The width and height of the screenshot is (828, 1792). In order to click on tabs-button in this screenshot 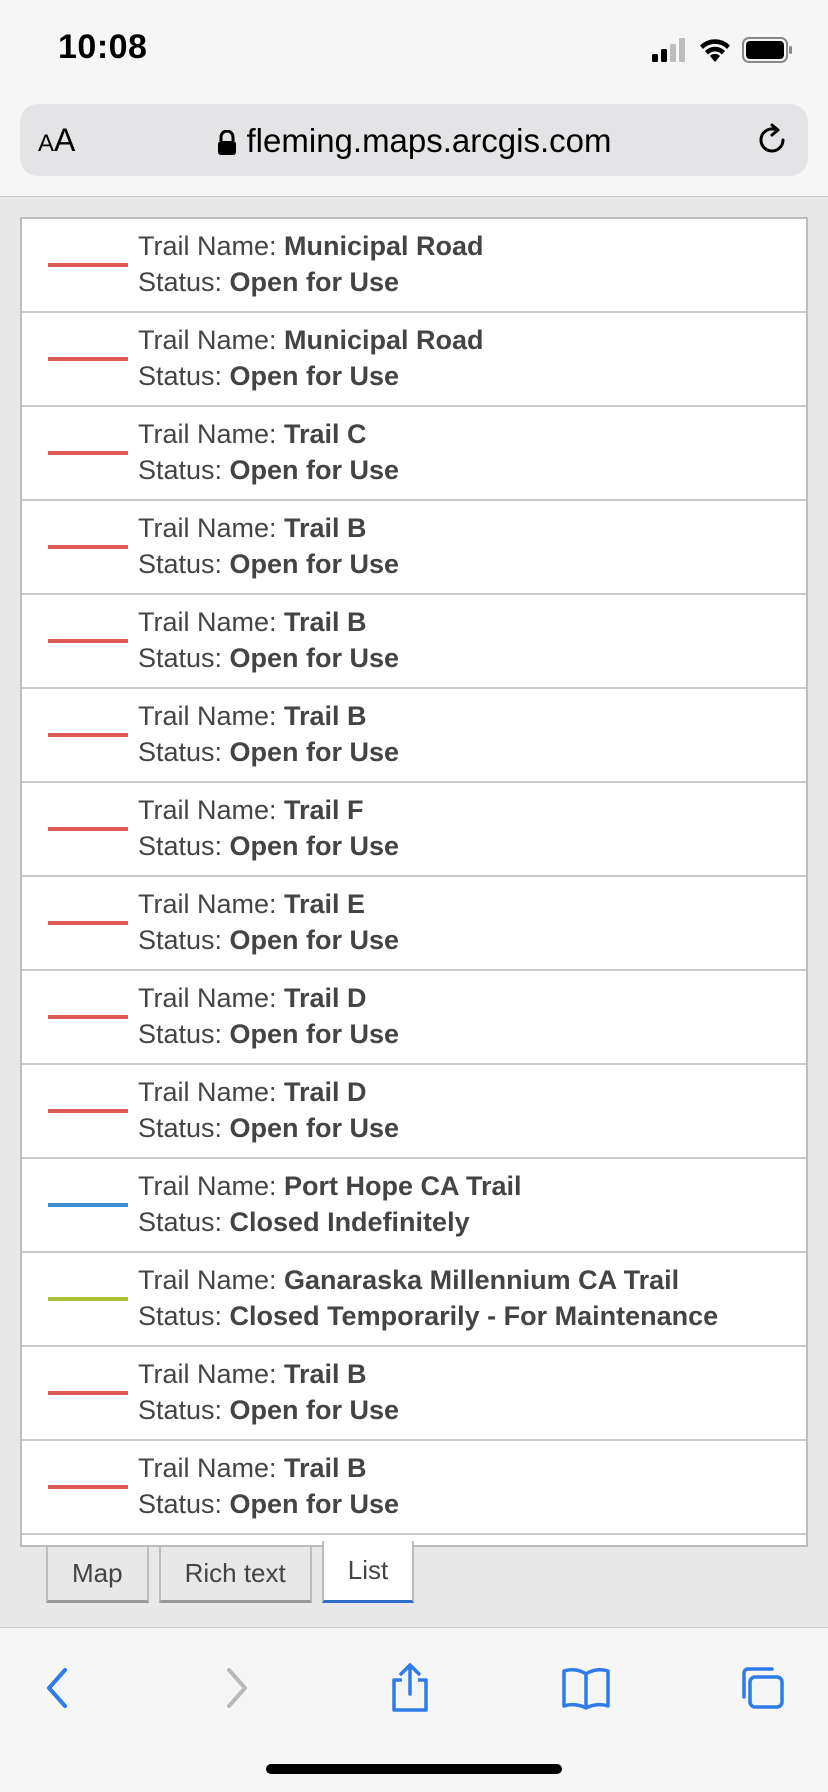, I will do `click(762, 1688)`.